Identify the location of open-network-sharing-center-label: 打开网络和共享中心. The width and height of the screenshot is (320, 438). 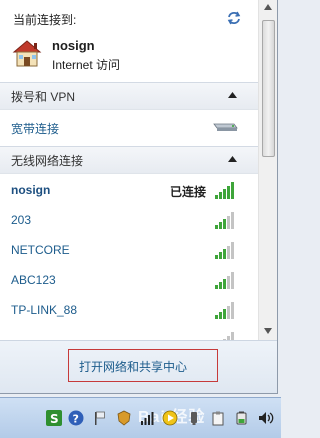
(133, 367).